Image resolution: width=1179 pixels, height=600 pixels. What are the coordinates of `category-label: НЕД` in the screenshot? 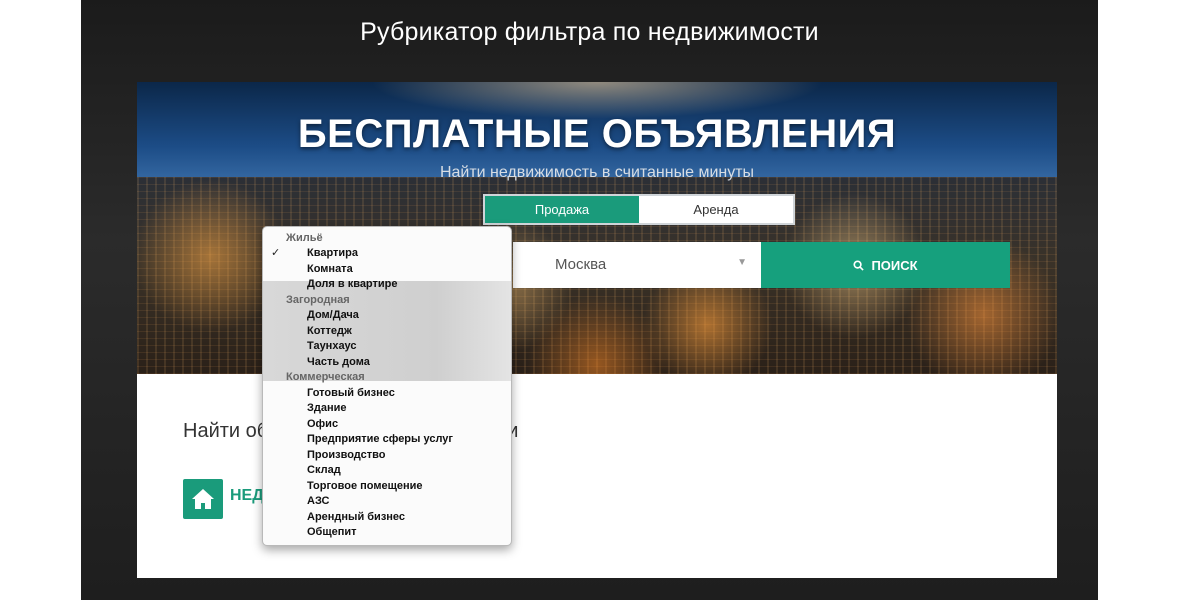 It's located at (247, 496).